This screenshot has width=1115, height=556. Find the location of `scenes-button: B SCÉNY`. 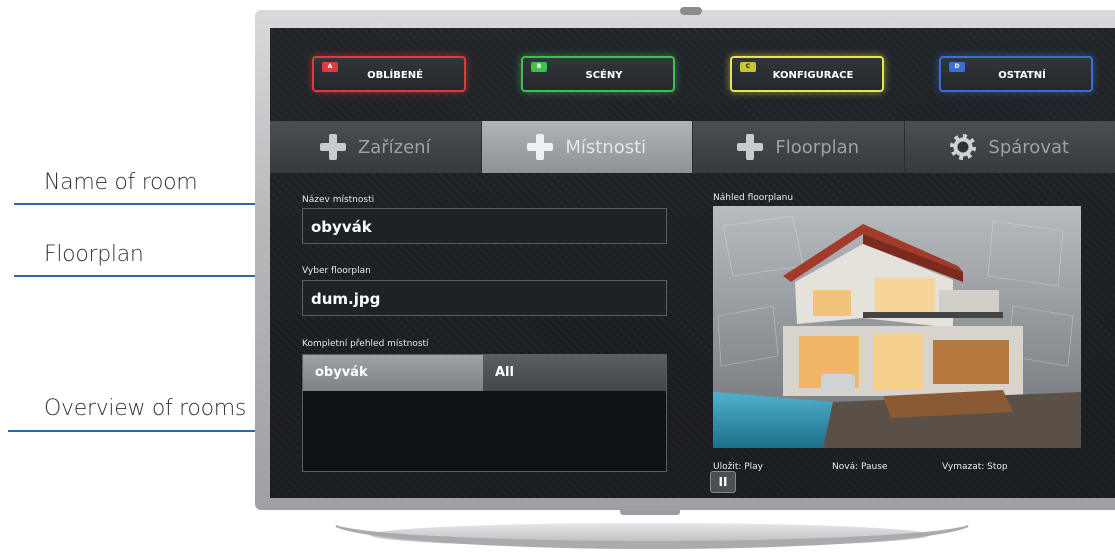

scenes-button: B SCÉNY is located at coordinates (598, 74).